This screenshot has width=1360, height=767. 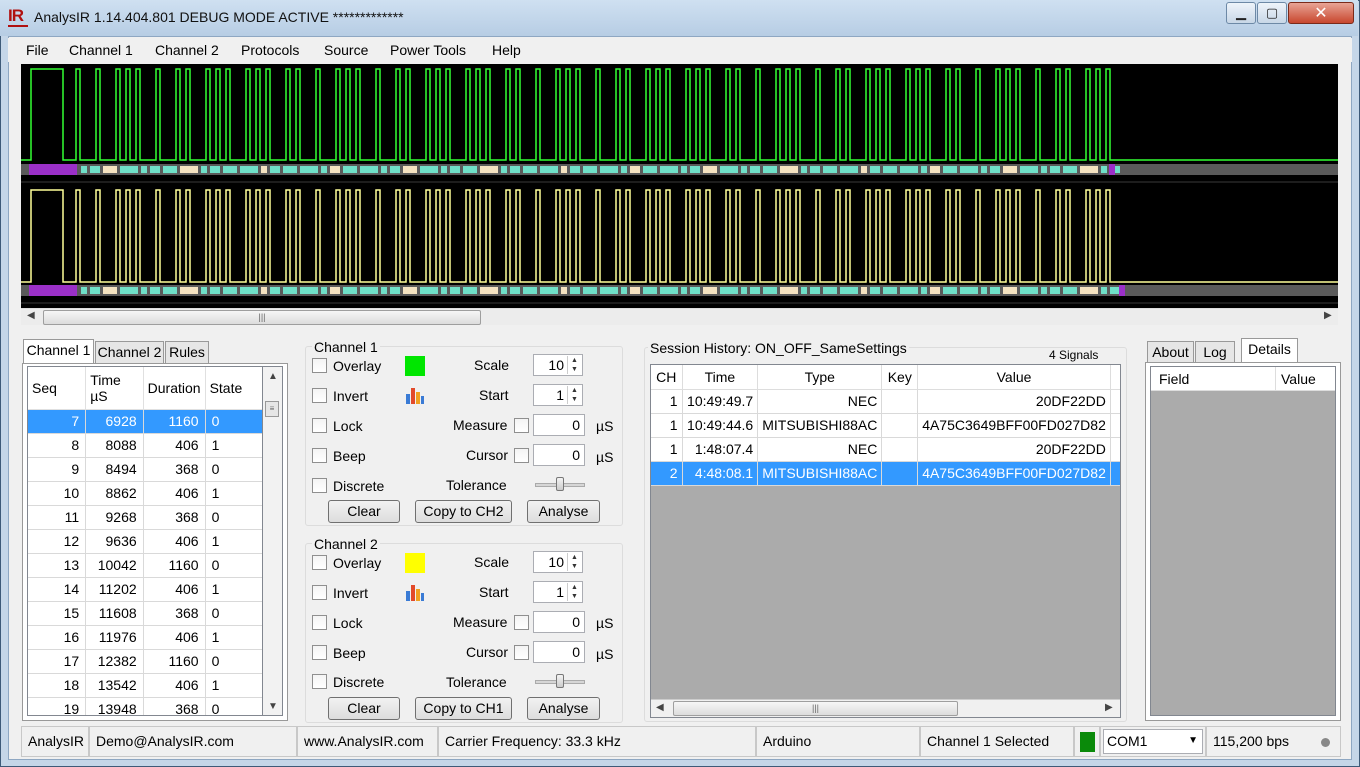 What do you see at coordinates (1193, 741) in the screenshot?
I see `chevron-down-icon: ▼` at bounding box center [1193, 741].